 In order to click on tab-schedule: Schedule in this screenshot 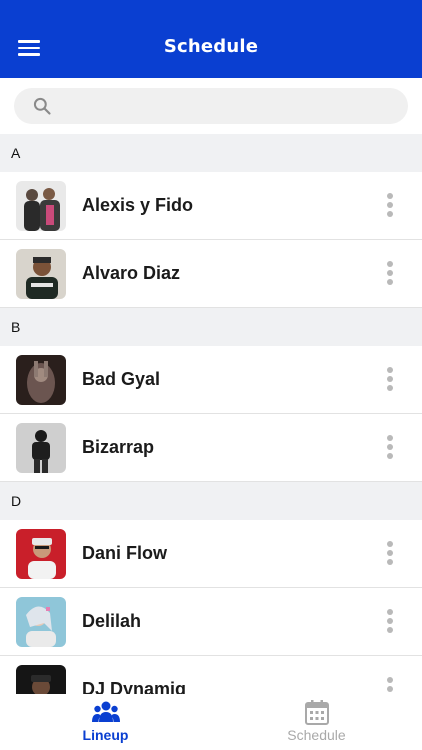, I will do `click(316, 722)`.